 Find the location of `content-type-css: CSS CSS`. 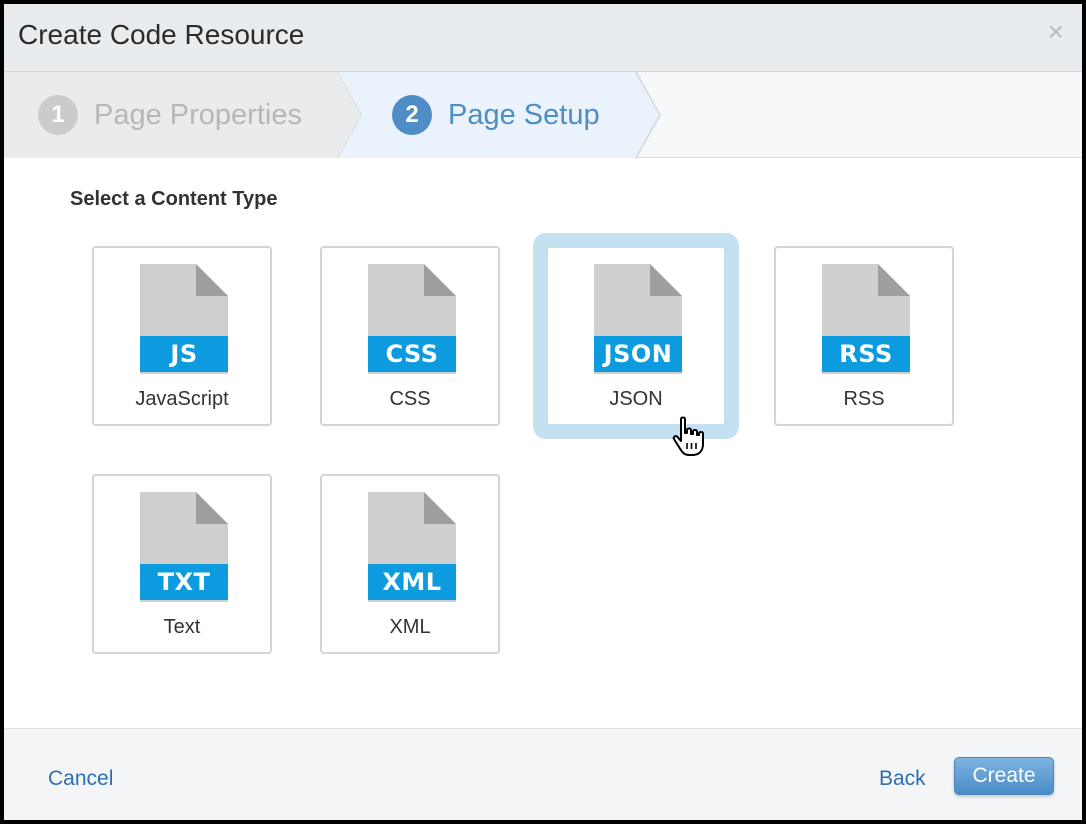

content-type-css: CSS CSS is located at coordinates (410, 336).